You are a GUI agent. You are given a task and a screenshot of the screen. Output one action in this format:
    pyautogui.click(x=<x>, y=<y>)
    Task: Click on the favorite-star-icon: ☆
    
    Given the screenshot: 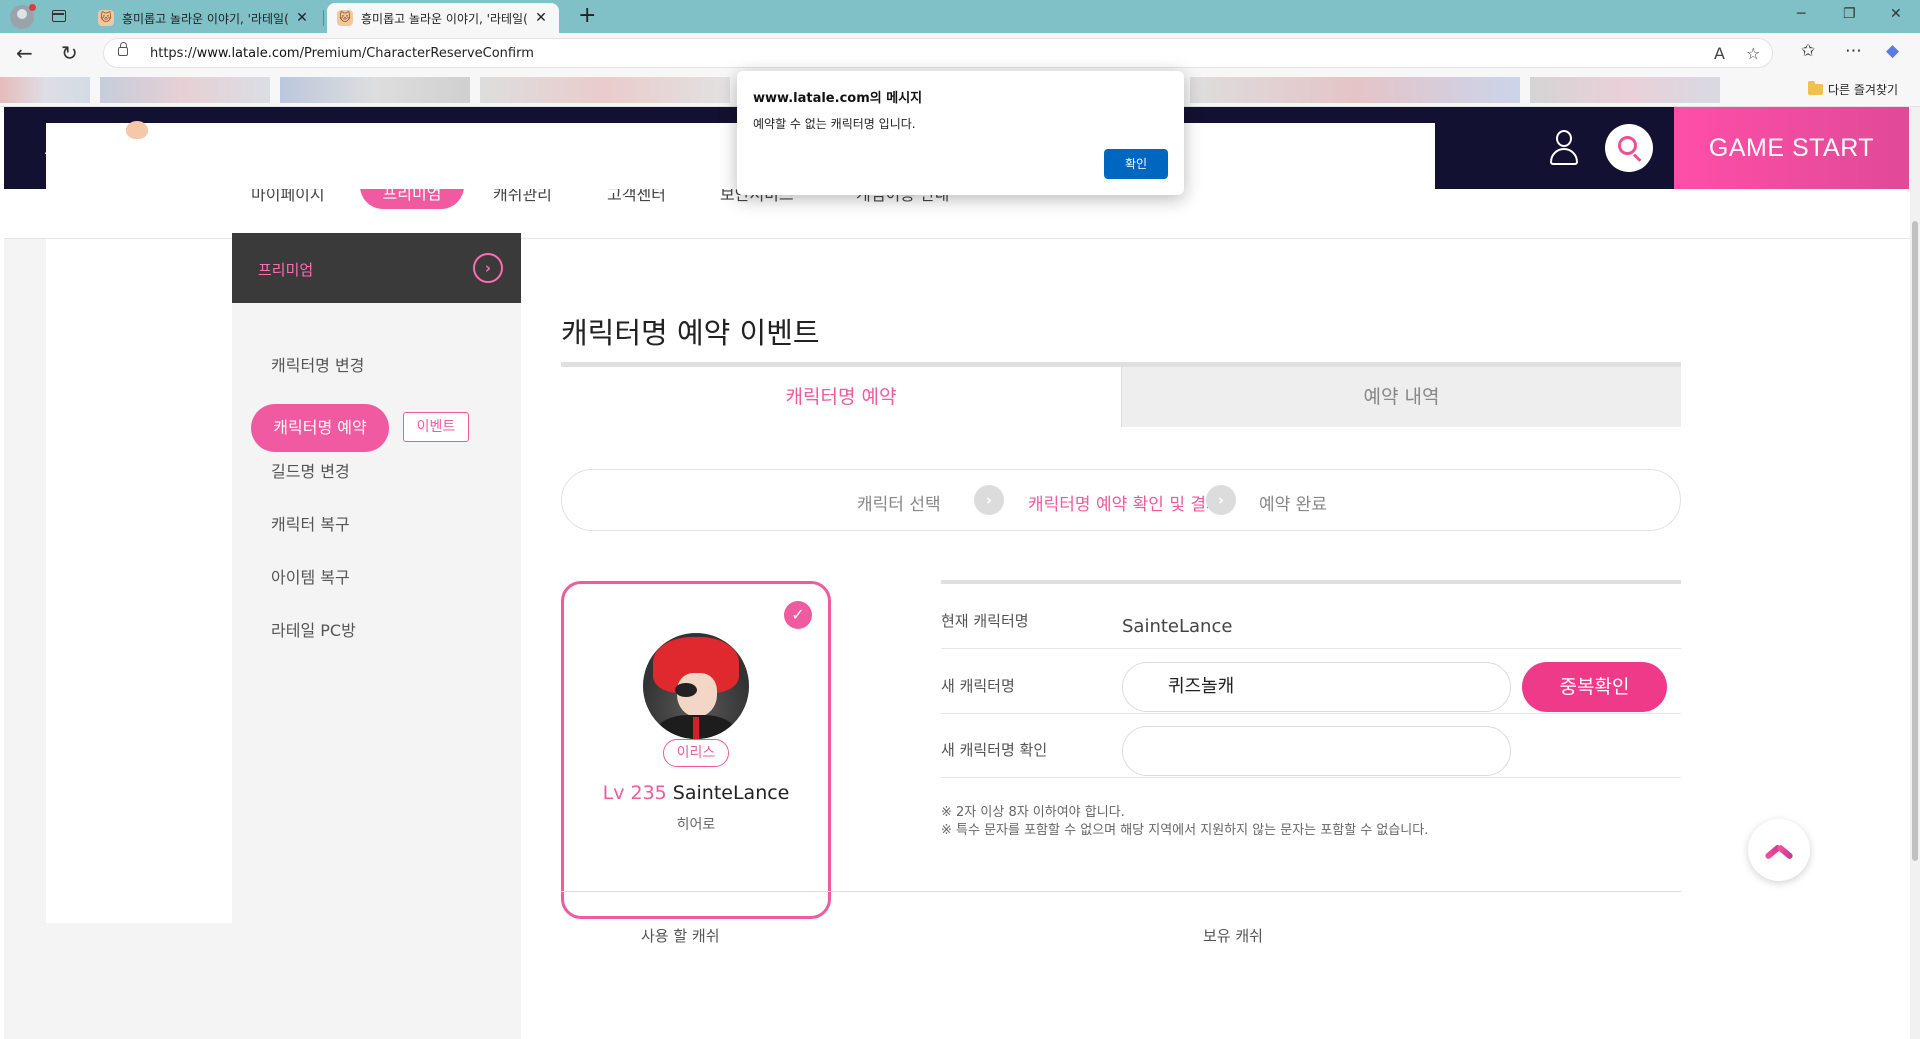 What is the action you would take?
    pyautogui.click(x=1753, y=53)
    